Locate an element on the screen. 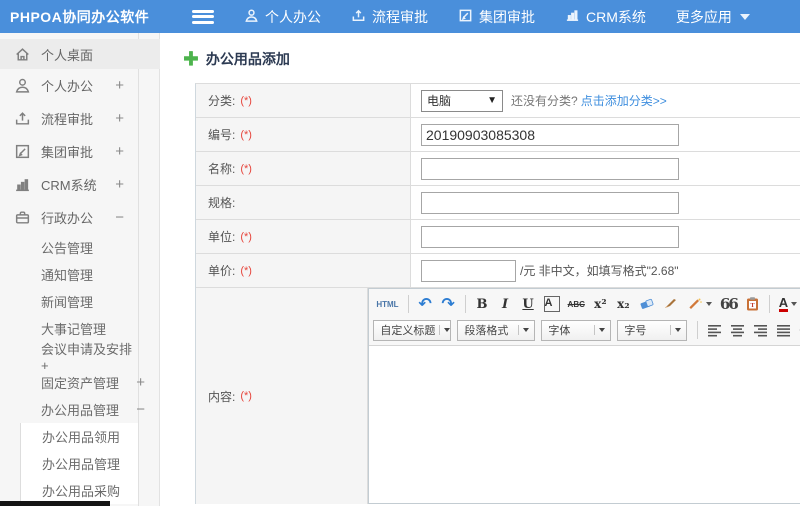 This screenshot has height=506, width=800. sidebar-item-personal-office: 个人办公 + is located at coordinates (69, 85).